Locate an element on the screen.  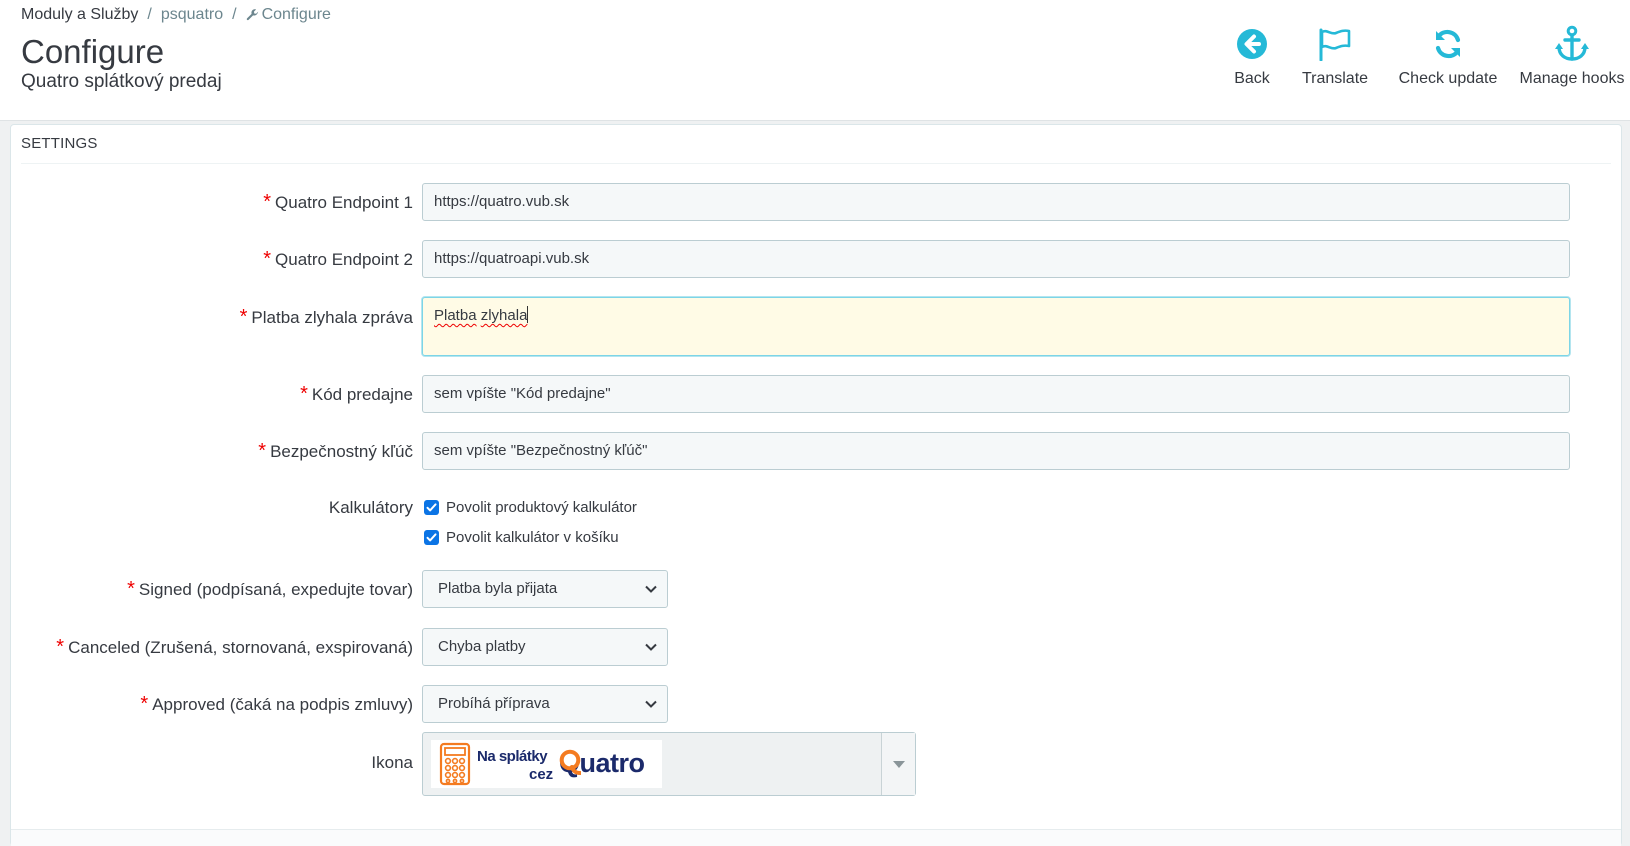
endpoint1-input: https://quatro.vub.sk is located at coordinates (996, 202).